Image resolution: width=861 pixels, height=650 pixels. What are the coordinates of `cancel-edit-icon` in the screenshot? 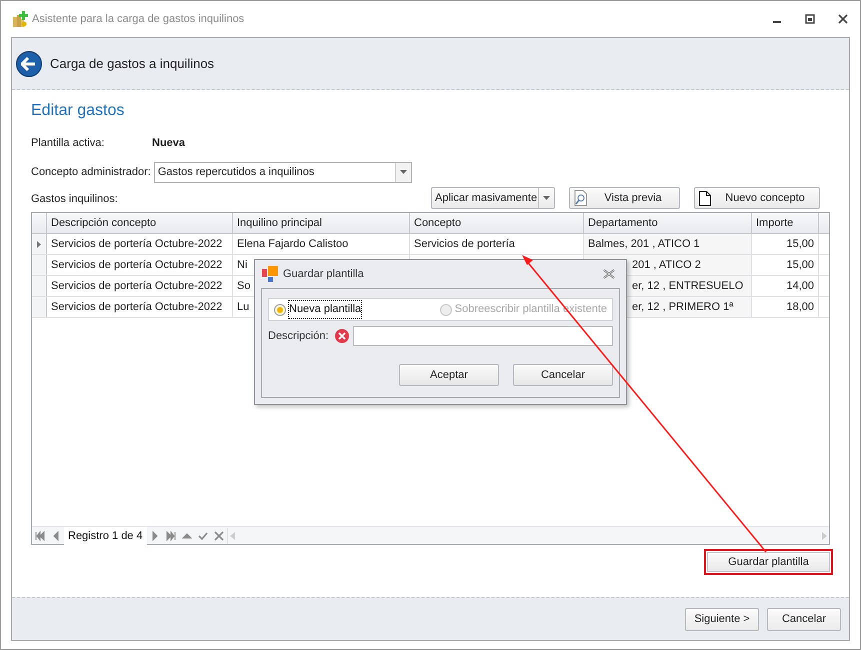 It's located at (219, 535).